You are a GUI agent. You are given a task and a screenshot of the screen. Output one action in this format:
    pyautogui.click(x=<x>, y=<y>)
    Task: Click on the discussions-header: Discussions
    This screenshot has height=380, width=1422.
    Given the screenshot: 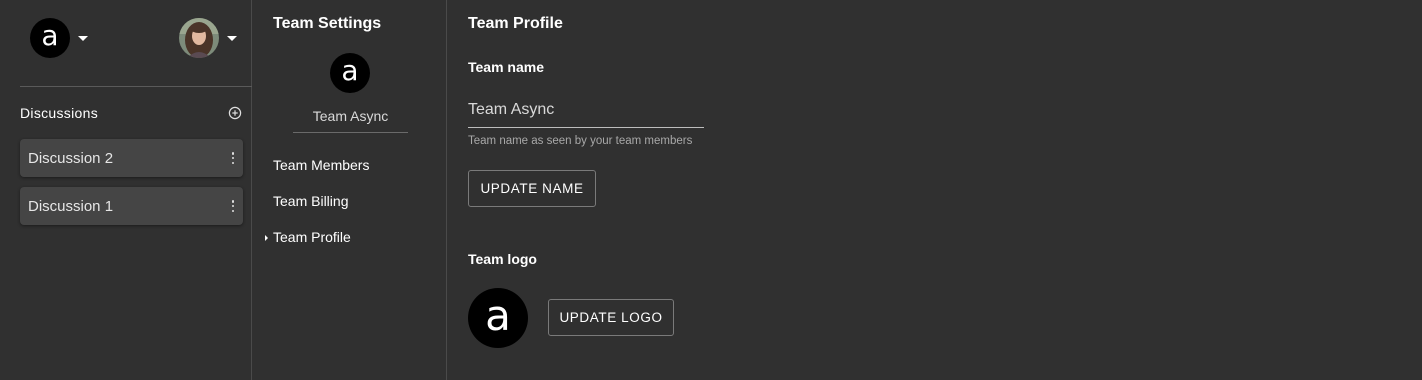 What is the action you would take?
    pyautogui.click(x=131, y=113)
    